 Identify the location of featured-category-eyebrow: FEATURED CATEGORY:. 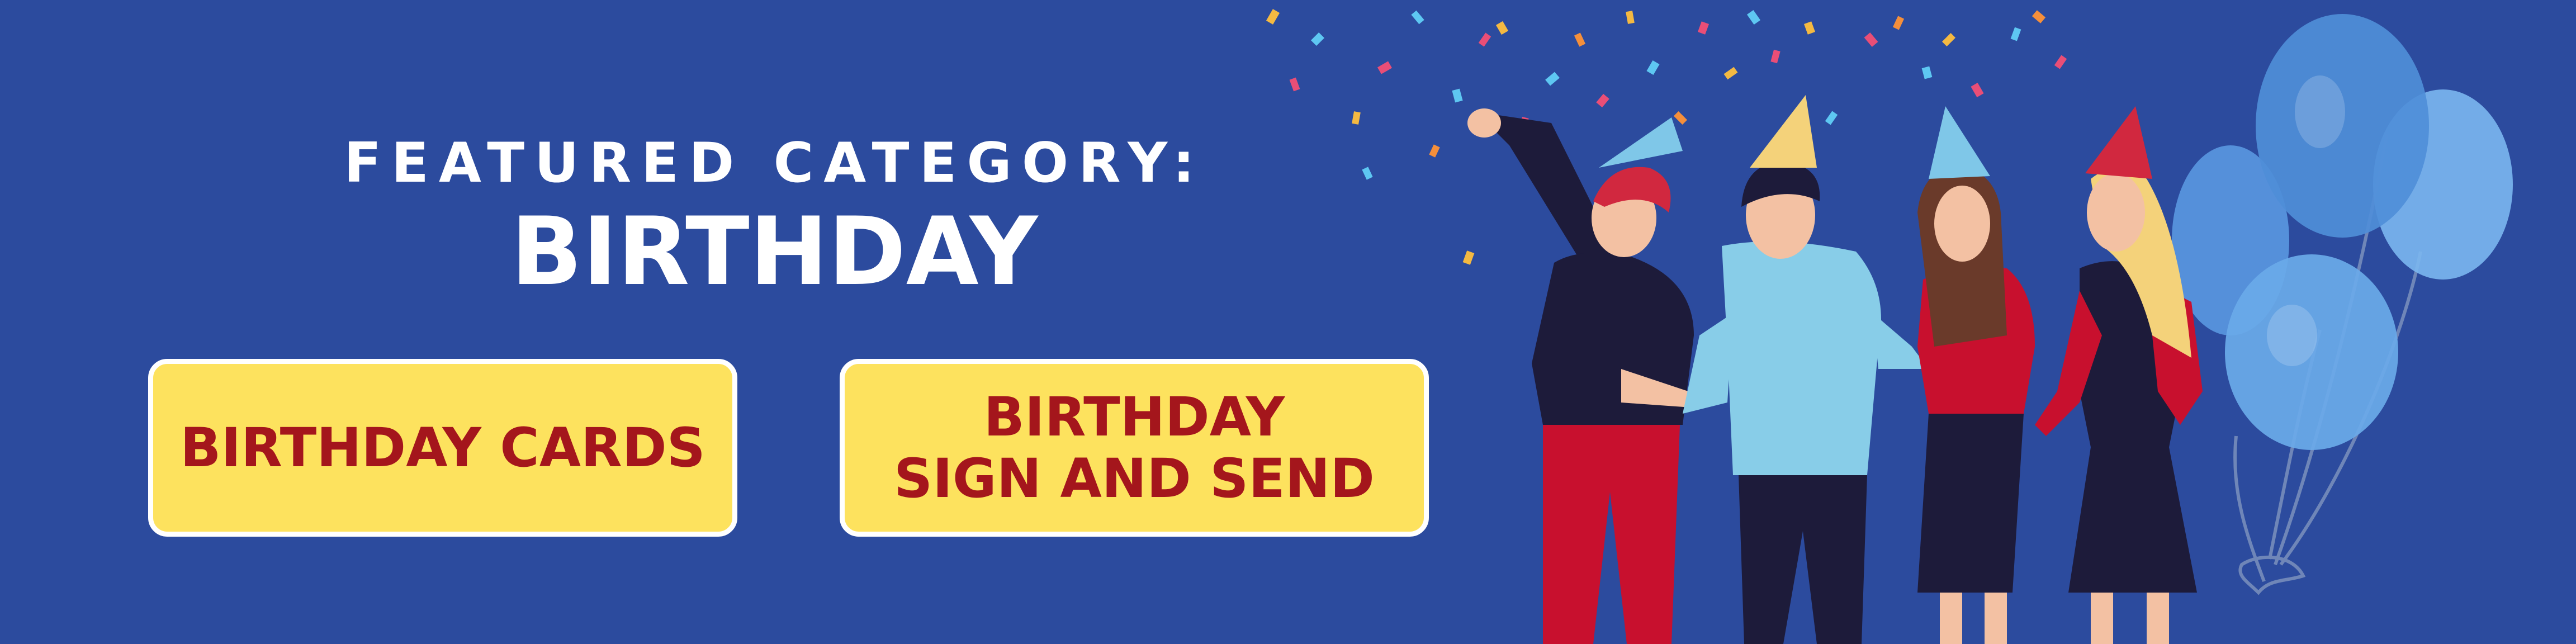
(774, 163).